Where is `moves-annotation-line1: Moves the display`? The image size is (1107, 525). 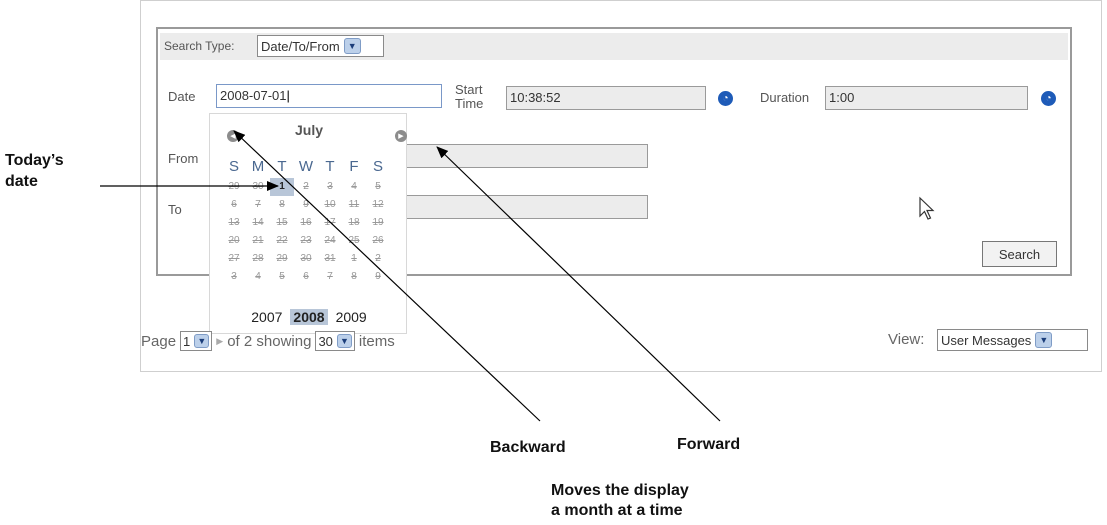 moves-annotation-line1: Moves the display is located at coordinates (620, 490).